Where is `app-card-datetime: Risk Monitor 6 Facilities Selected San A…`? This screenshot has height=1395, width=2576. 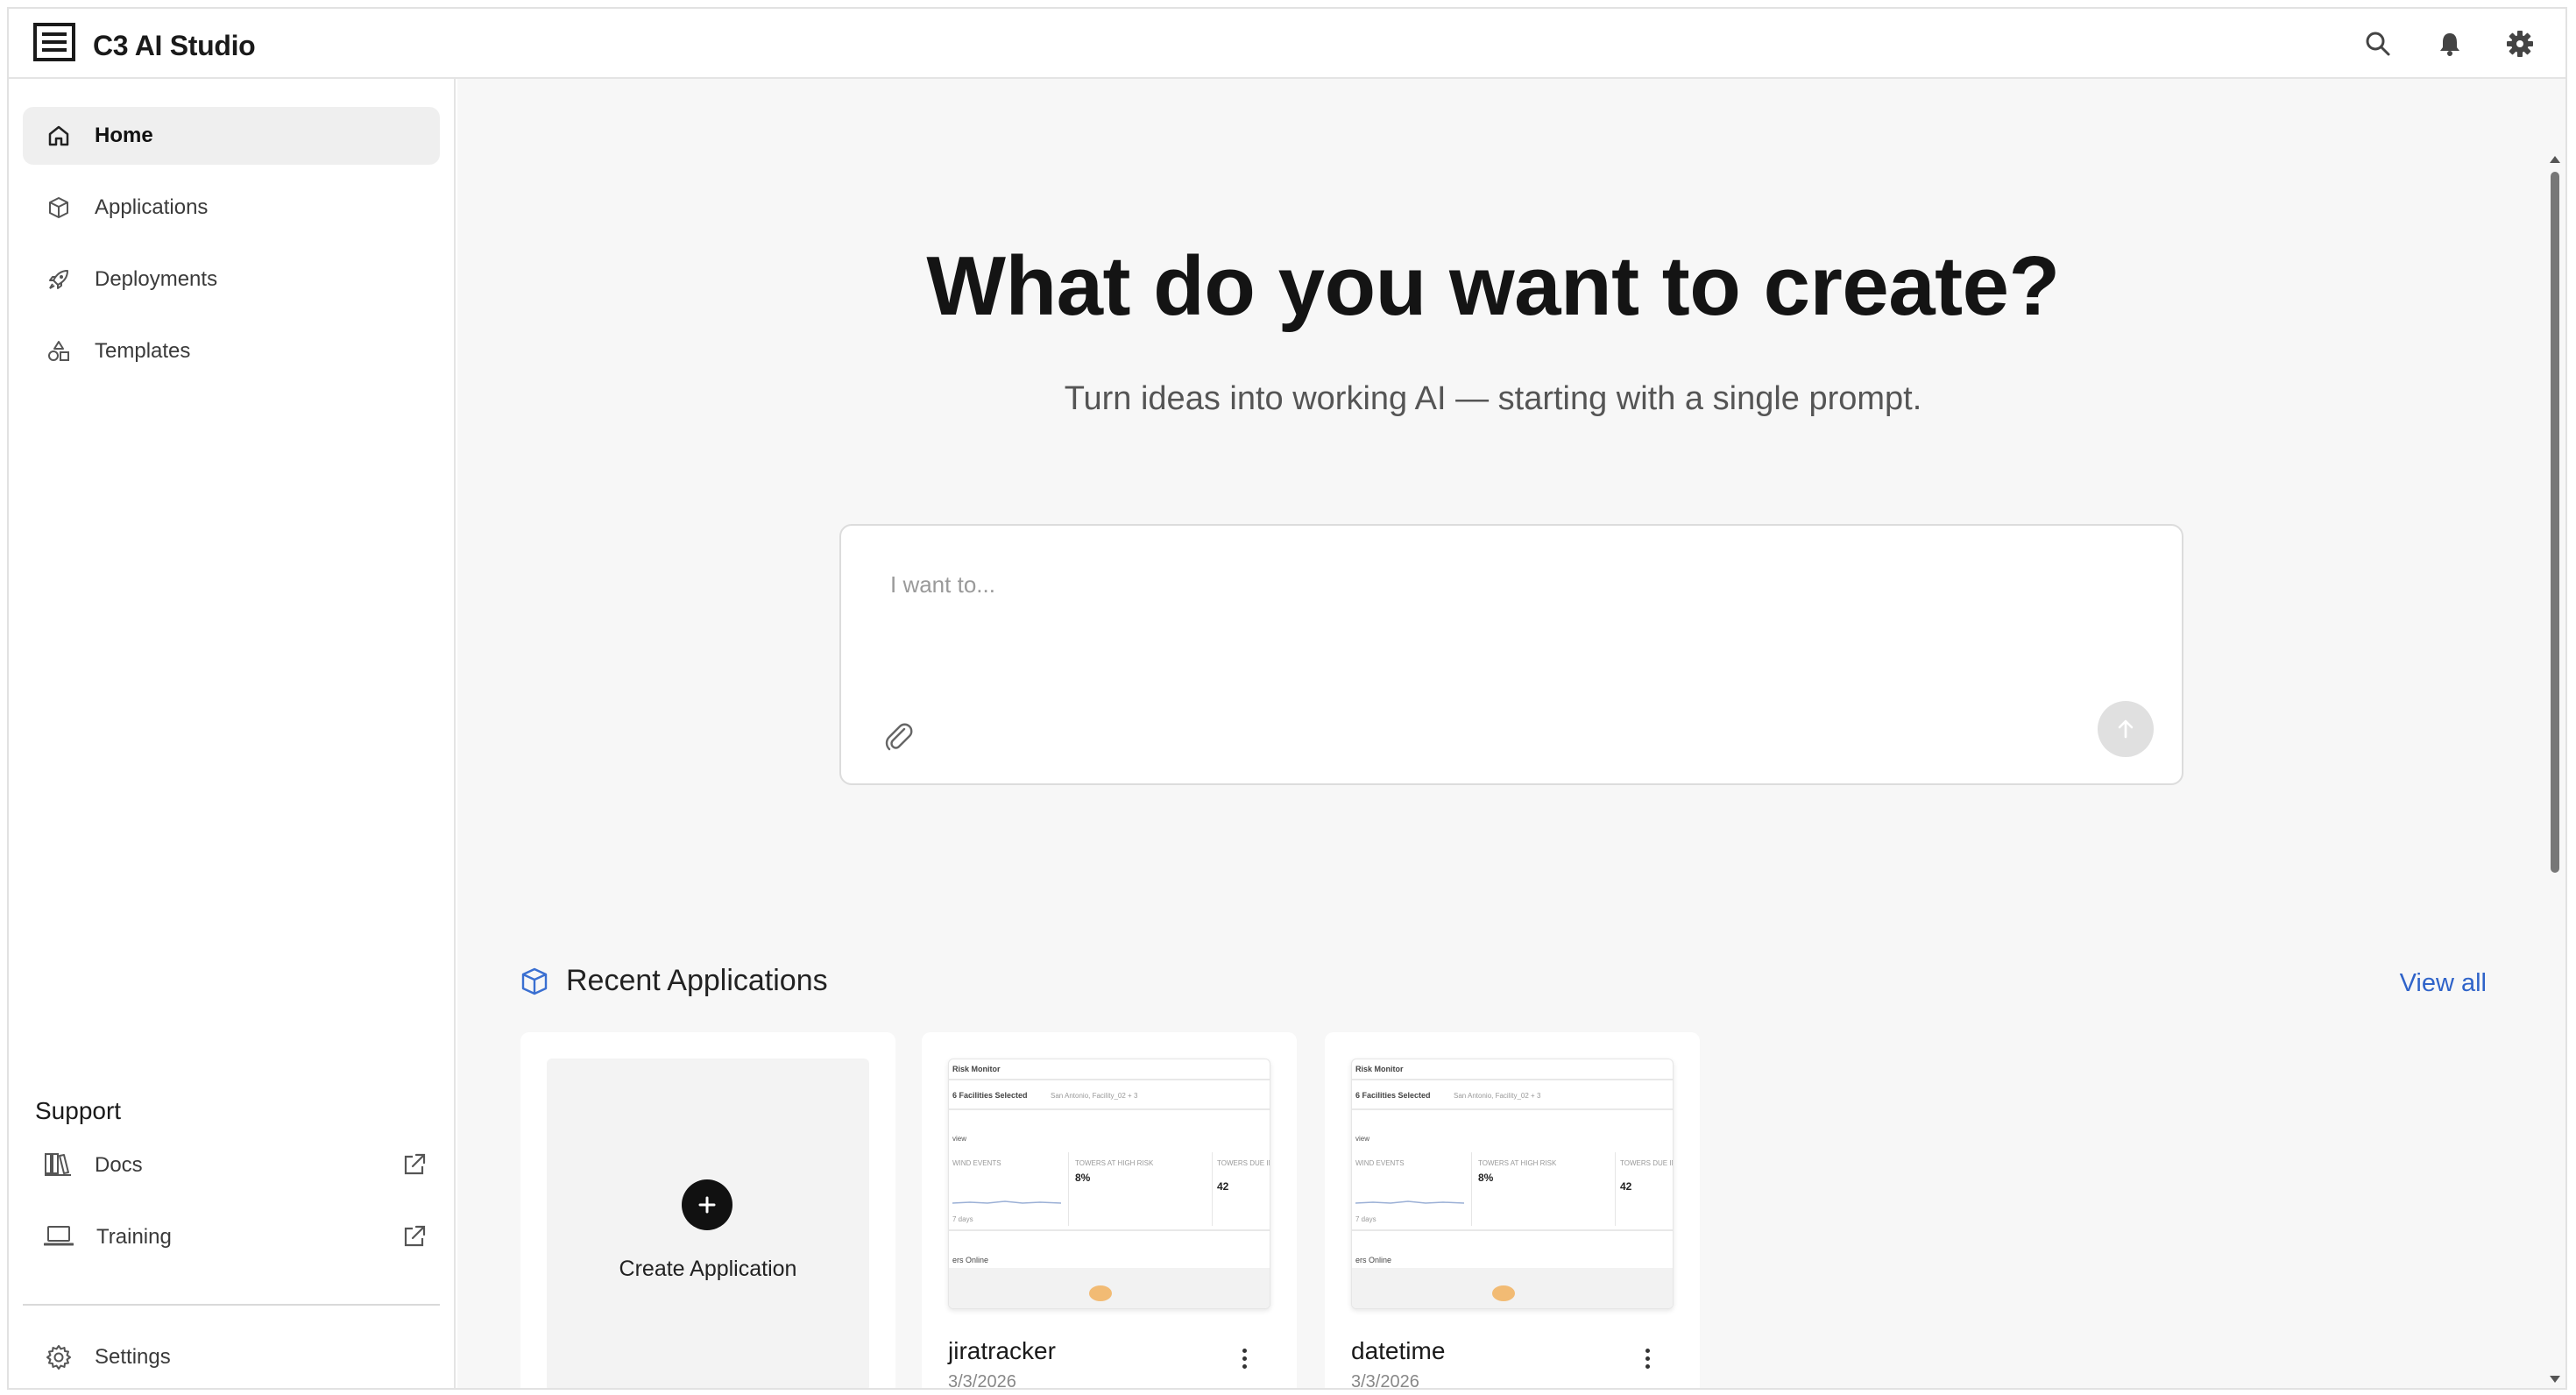 app-card-datetime: Risk Monitor 6 Facilities Selected San A… is located at coordinates (1512, 1211).